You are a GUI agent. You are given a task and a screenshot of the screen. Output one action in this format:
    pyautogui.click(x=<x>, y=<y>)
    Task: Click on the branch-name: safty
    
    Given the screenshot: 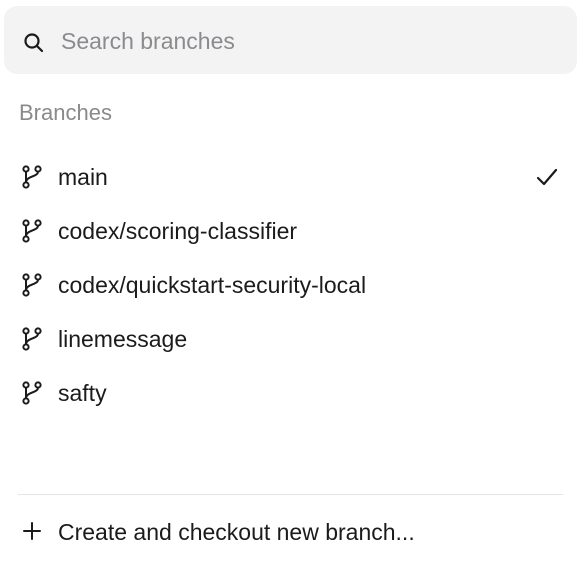 What is the action you would take?
    pyautogui.click(x=82, y=393)
    